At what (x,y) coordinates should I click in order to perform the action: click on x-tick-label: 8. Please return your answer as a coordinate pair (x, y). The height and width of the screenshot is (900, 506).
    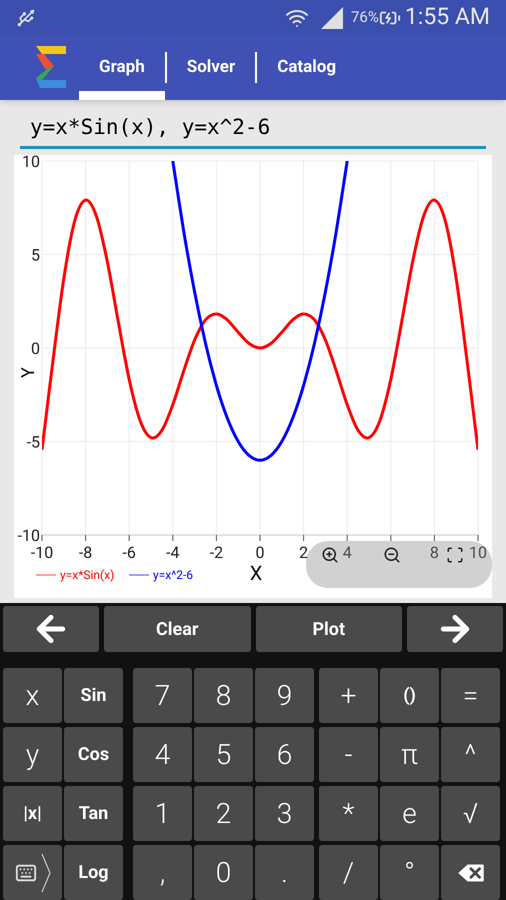
    Looking at the image, I should click on (434, 552).